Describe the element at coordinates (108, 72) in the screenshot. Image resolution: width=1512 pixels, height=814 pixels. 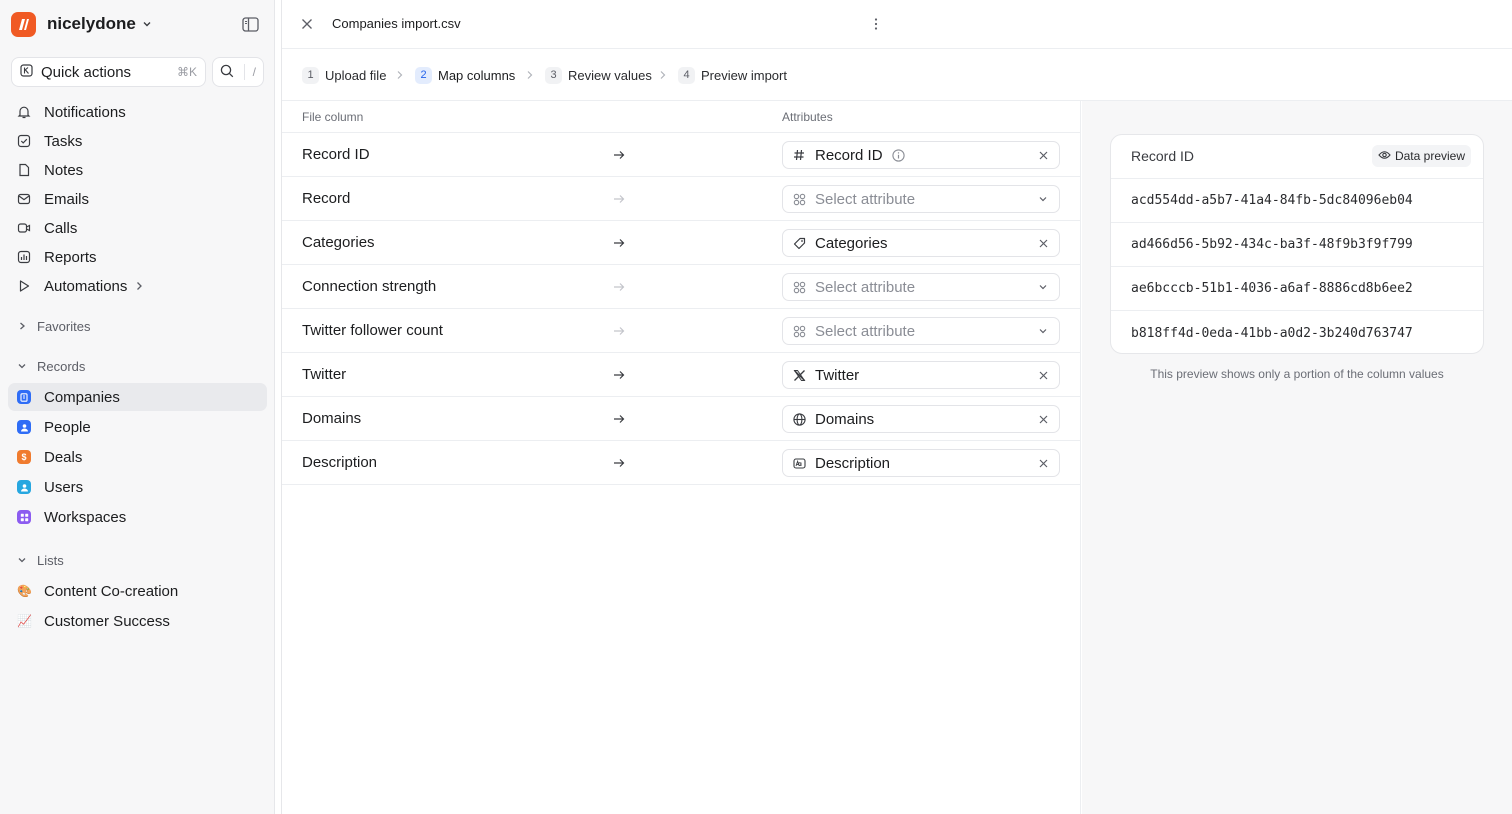
I see `quick-actions-button: Quick actions ⌘K` at that location.